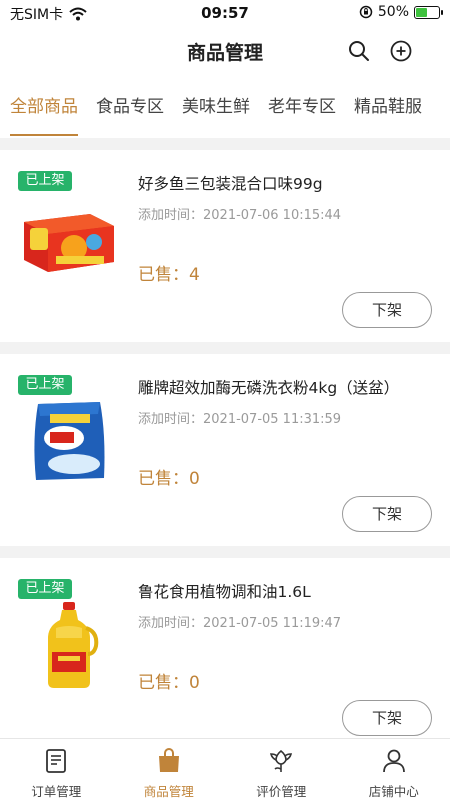  Describe the element at coordinates (240, 419) in the screenshot. I see `product-added-time: 添加时间：2021-07-05 11:31:59` at that location.